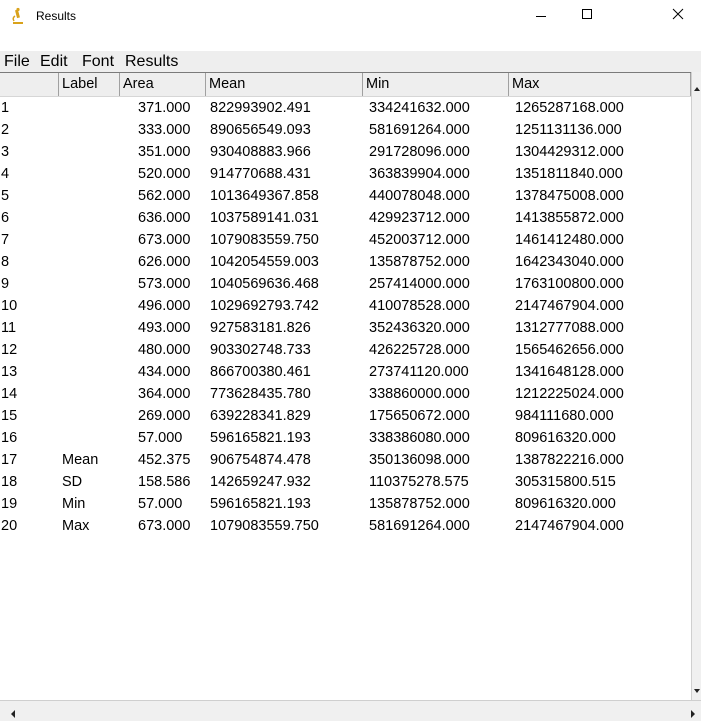  I want to click on cell-area: 493.000, so click(164, 328).